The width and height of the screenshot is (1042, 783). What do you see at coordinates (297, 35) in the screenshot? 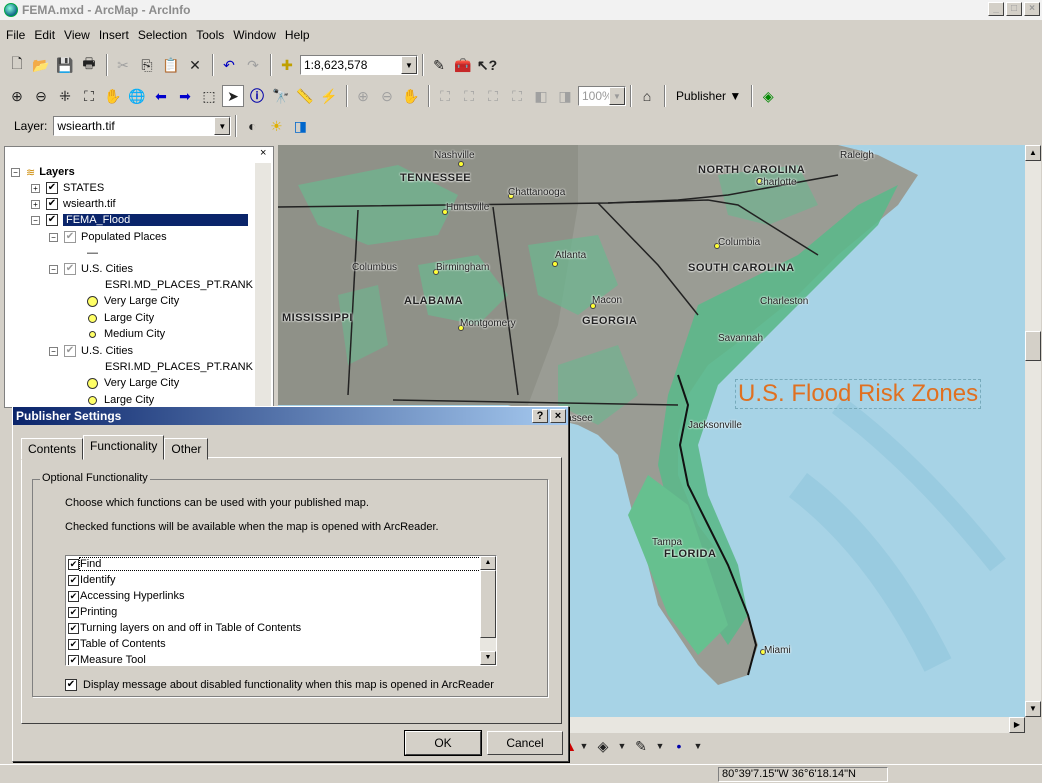
I see `menu-help: Help` at bounding box center [297, 35].